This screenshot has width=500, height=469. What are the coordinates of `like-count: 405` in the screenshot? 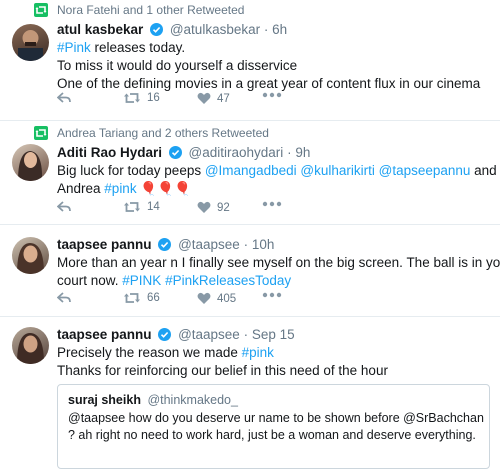 It's located at (227, 298).